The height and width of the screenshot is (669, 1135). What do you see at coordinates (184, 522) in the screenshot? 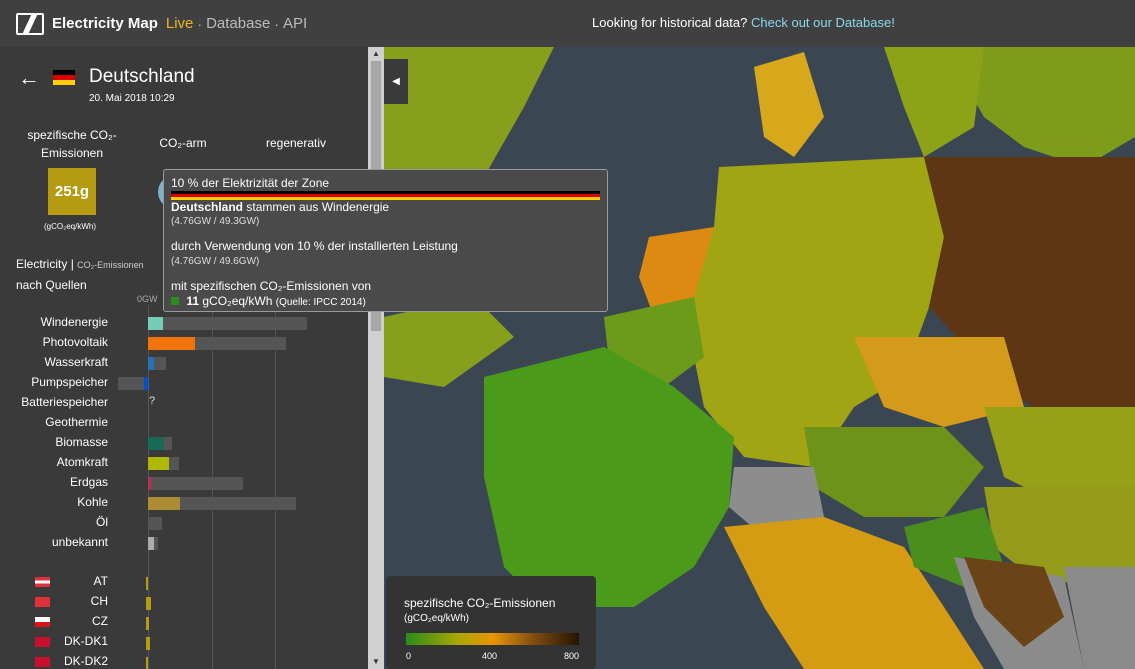
I see `production-row: Öl` at bounding box center [184, 522].